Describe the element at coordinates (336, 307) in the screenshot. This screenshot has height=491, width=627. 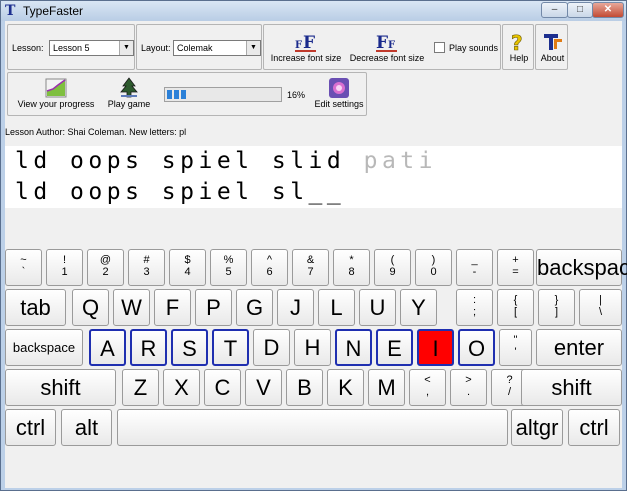
I see `key-l: L` at that location.